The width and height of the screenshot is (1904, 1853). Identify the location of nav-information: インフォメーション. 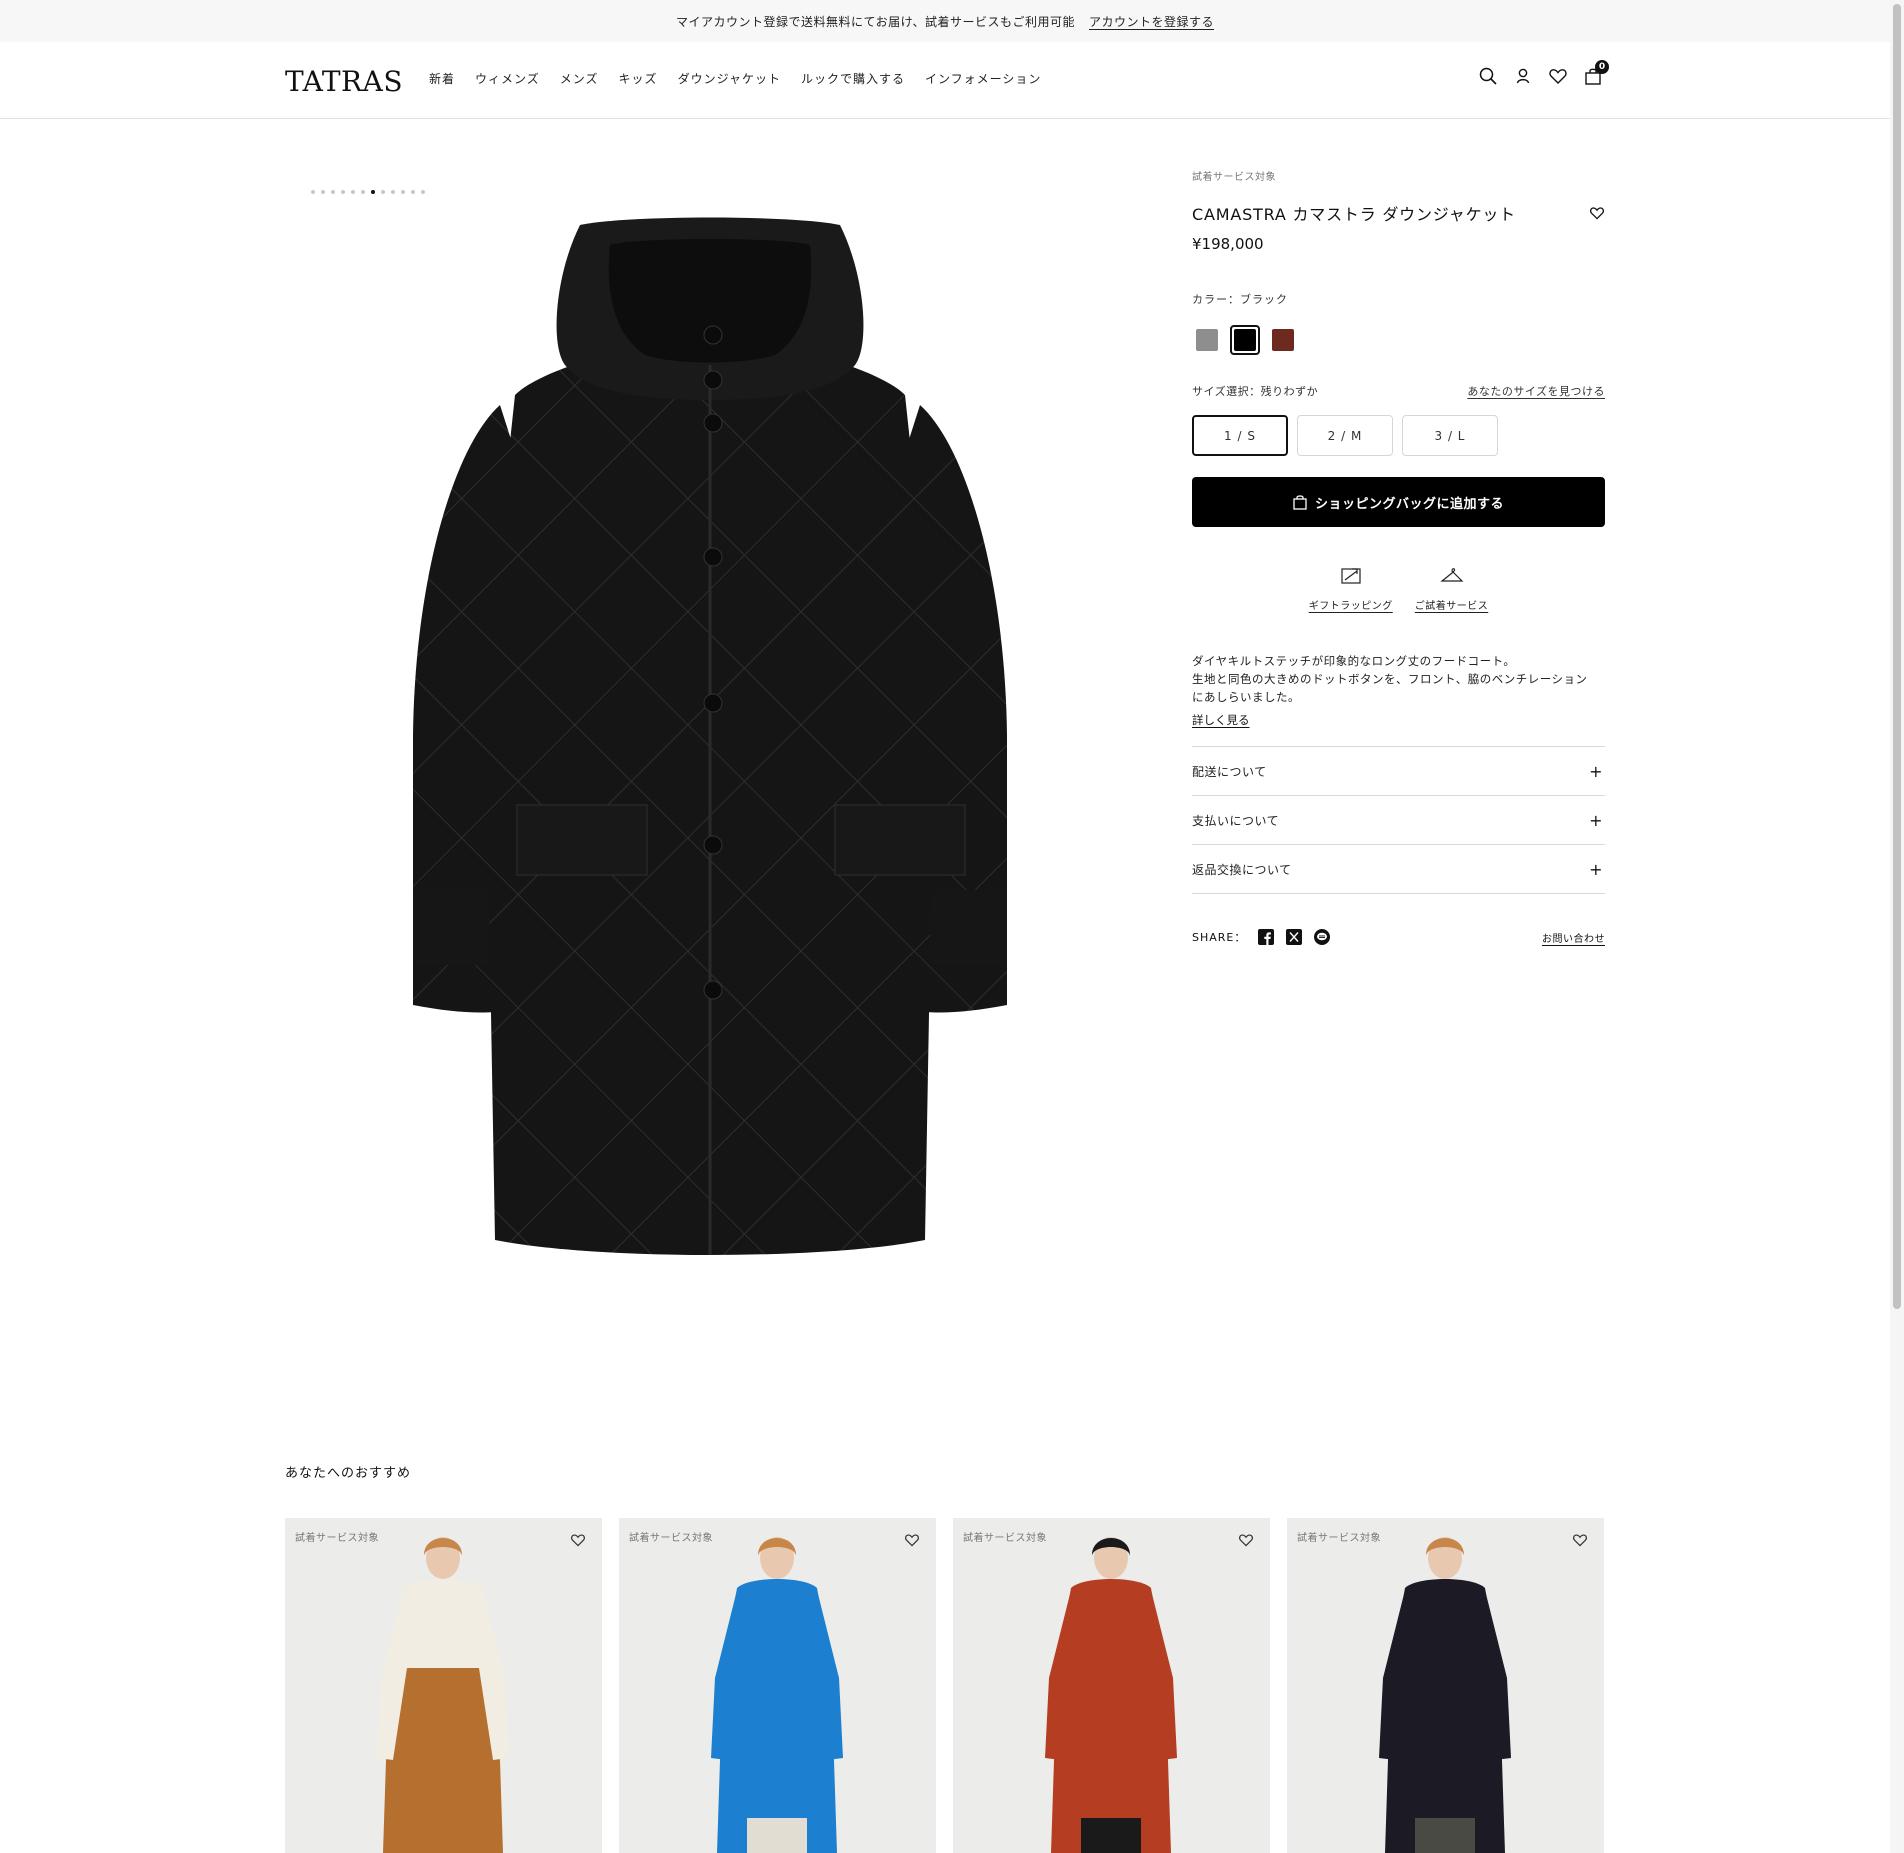
(983, 78).